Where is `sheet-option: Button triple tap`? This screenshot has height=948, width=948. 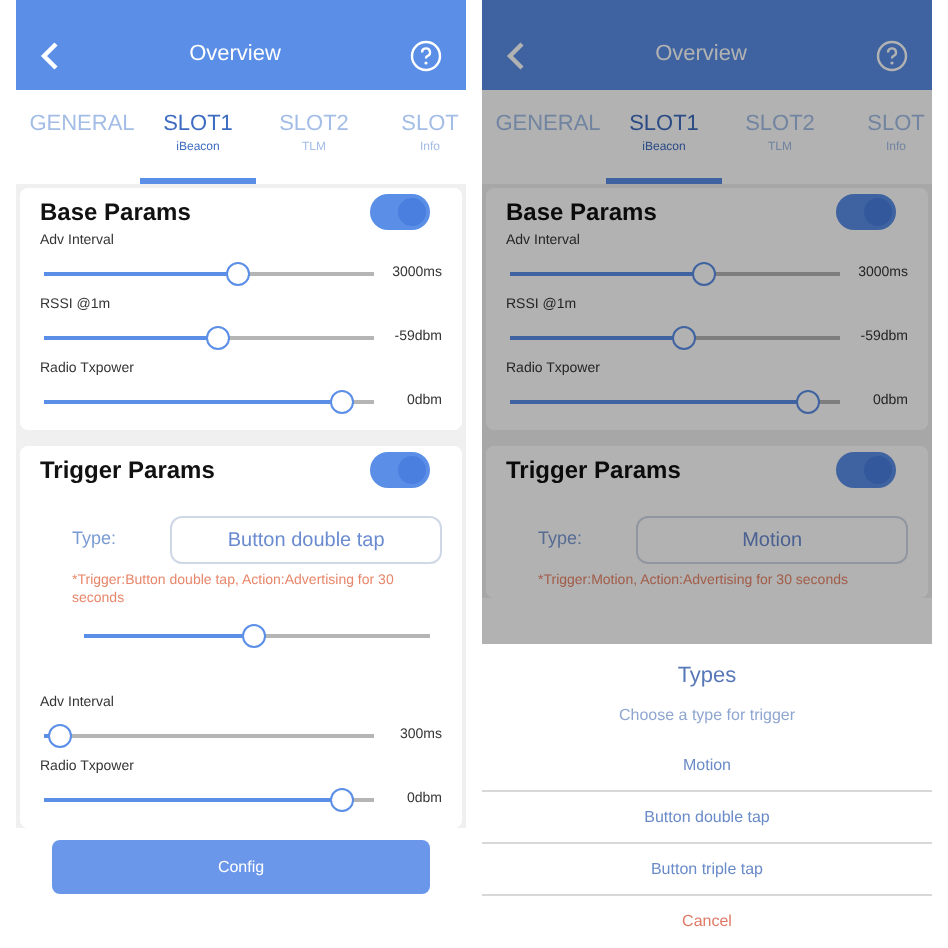 sheet-option: Button triple tap is located at coordinates (707, 870).